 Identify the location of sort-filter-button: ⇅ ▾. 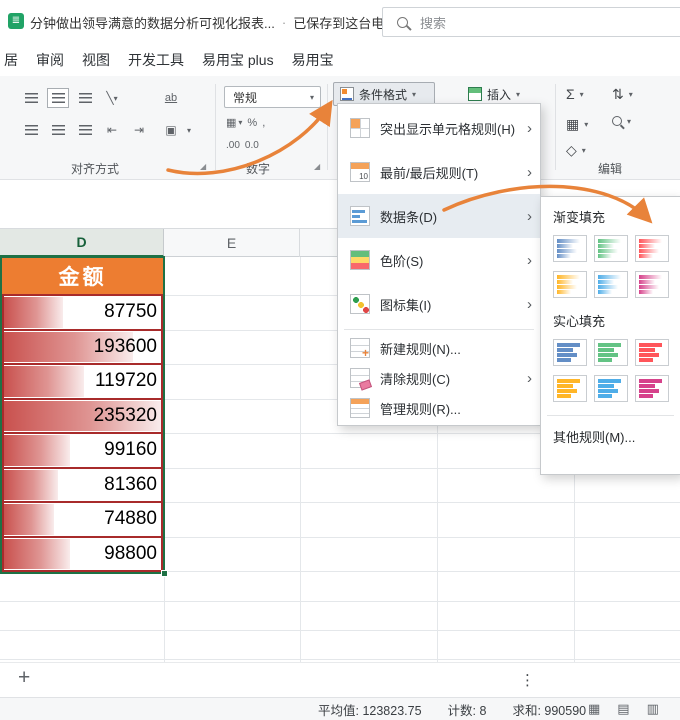
(622, 94).